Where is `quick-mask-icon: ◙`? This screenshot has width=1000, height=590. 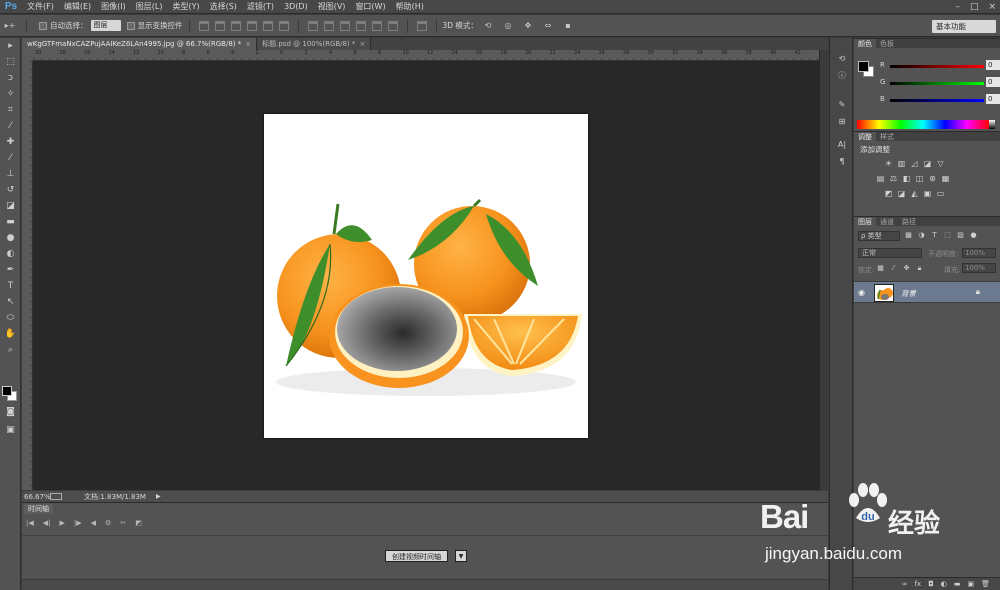 quick-mask-icon: ◙ is located at coordinates (10, 412).